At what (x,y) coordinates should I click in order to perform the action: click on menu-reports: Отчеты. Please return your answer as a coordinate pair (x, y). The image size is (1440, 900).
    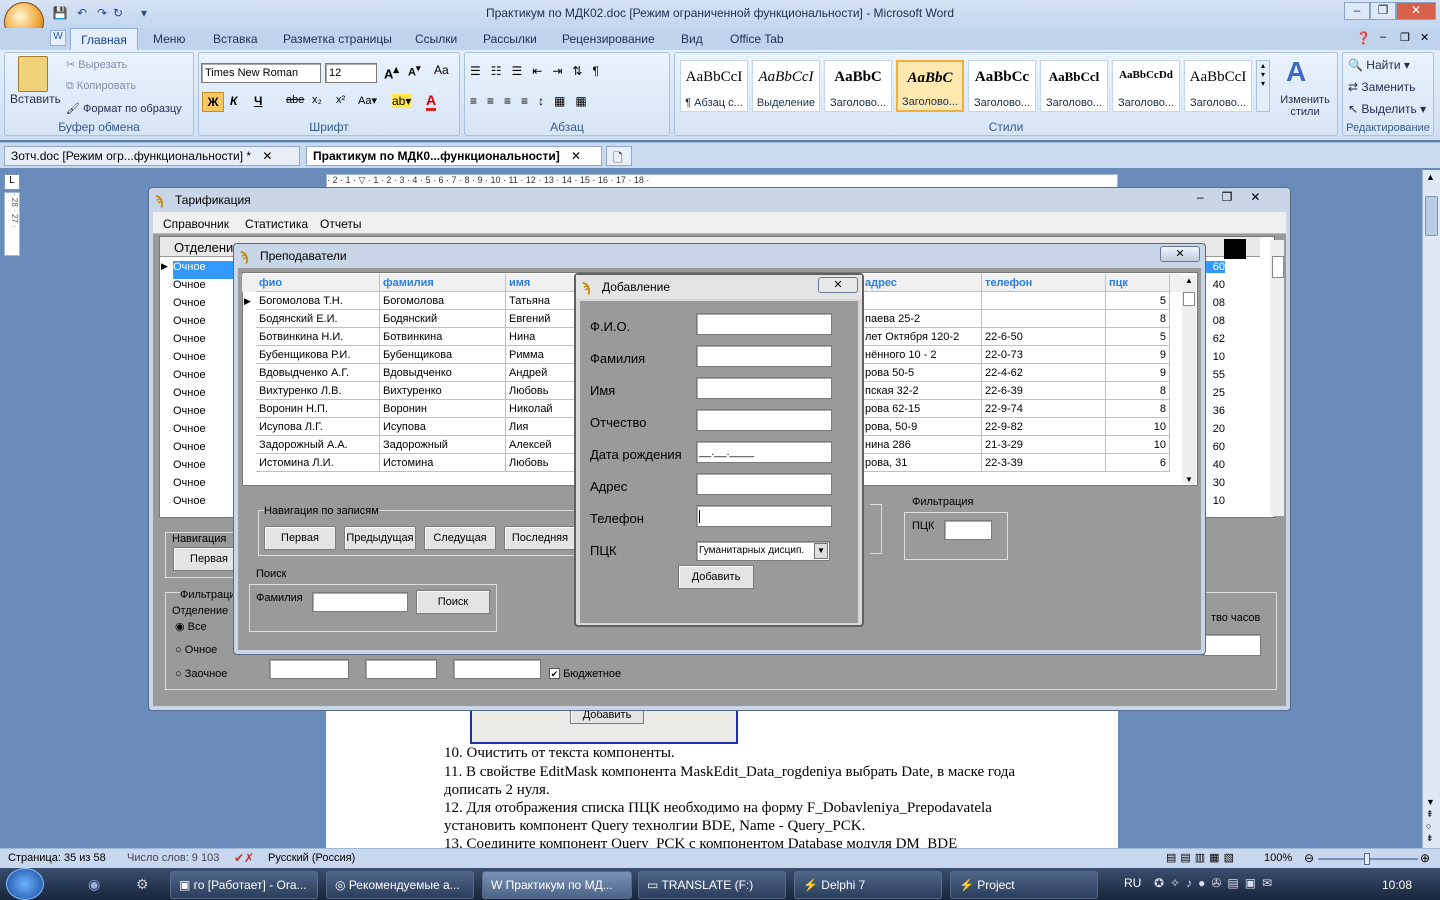
    Looking at the image, I should click on (340, 224).